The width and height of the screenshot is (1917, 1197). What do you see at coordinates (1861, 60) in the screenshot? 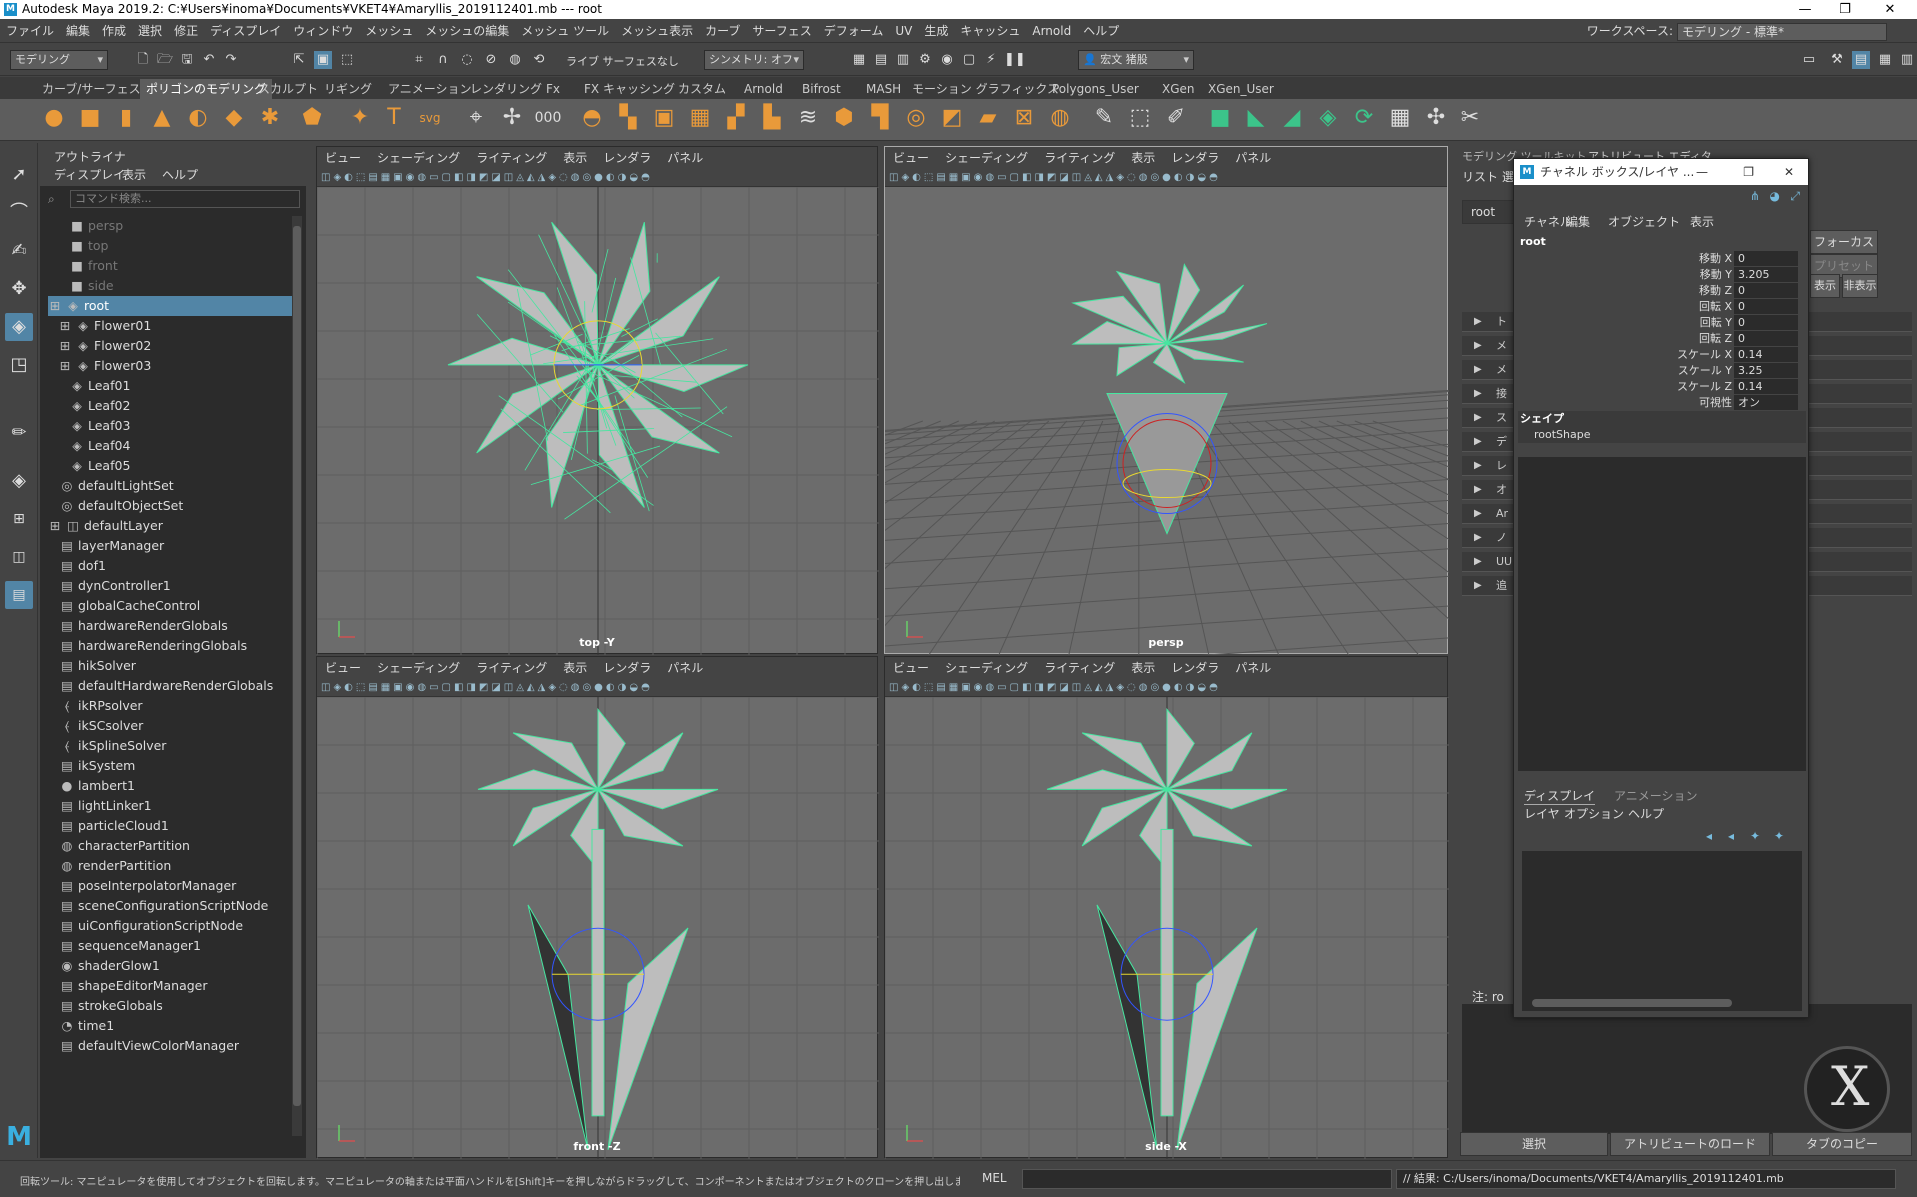
I see `attribute-editor-toggle-icon: ▤` at bounding box center [1861, 60].